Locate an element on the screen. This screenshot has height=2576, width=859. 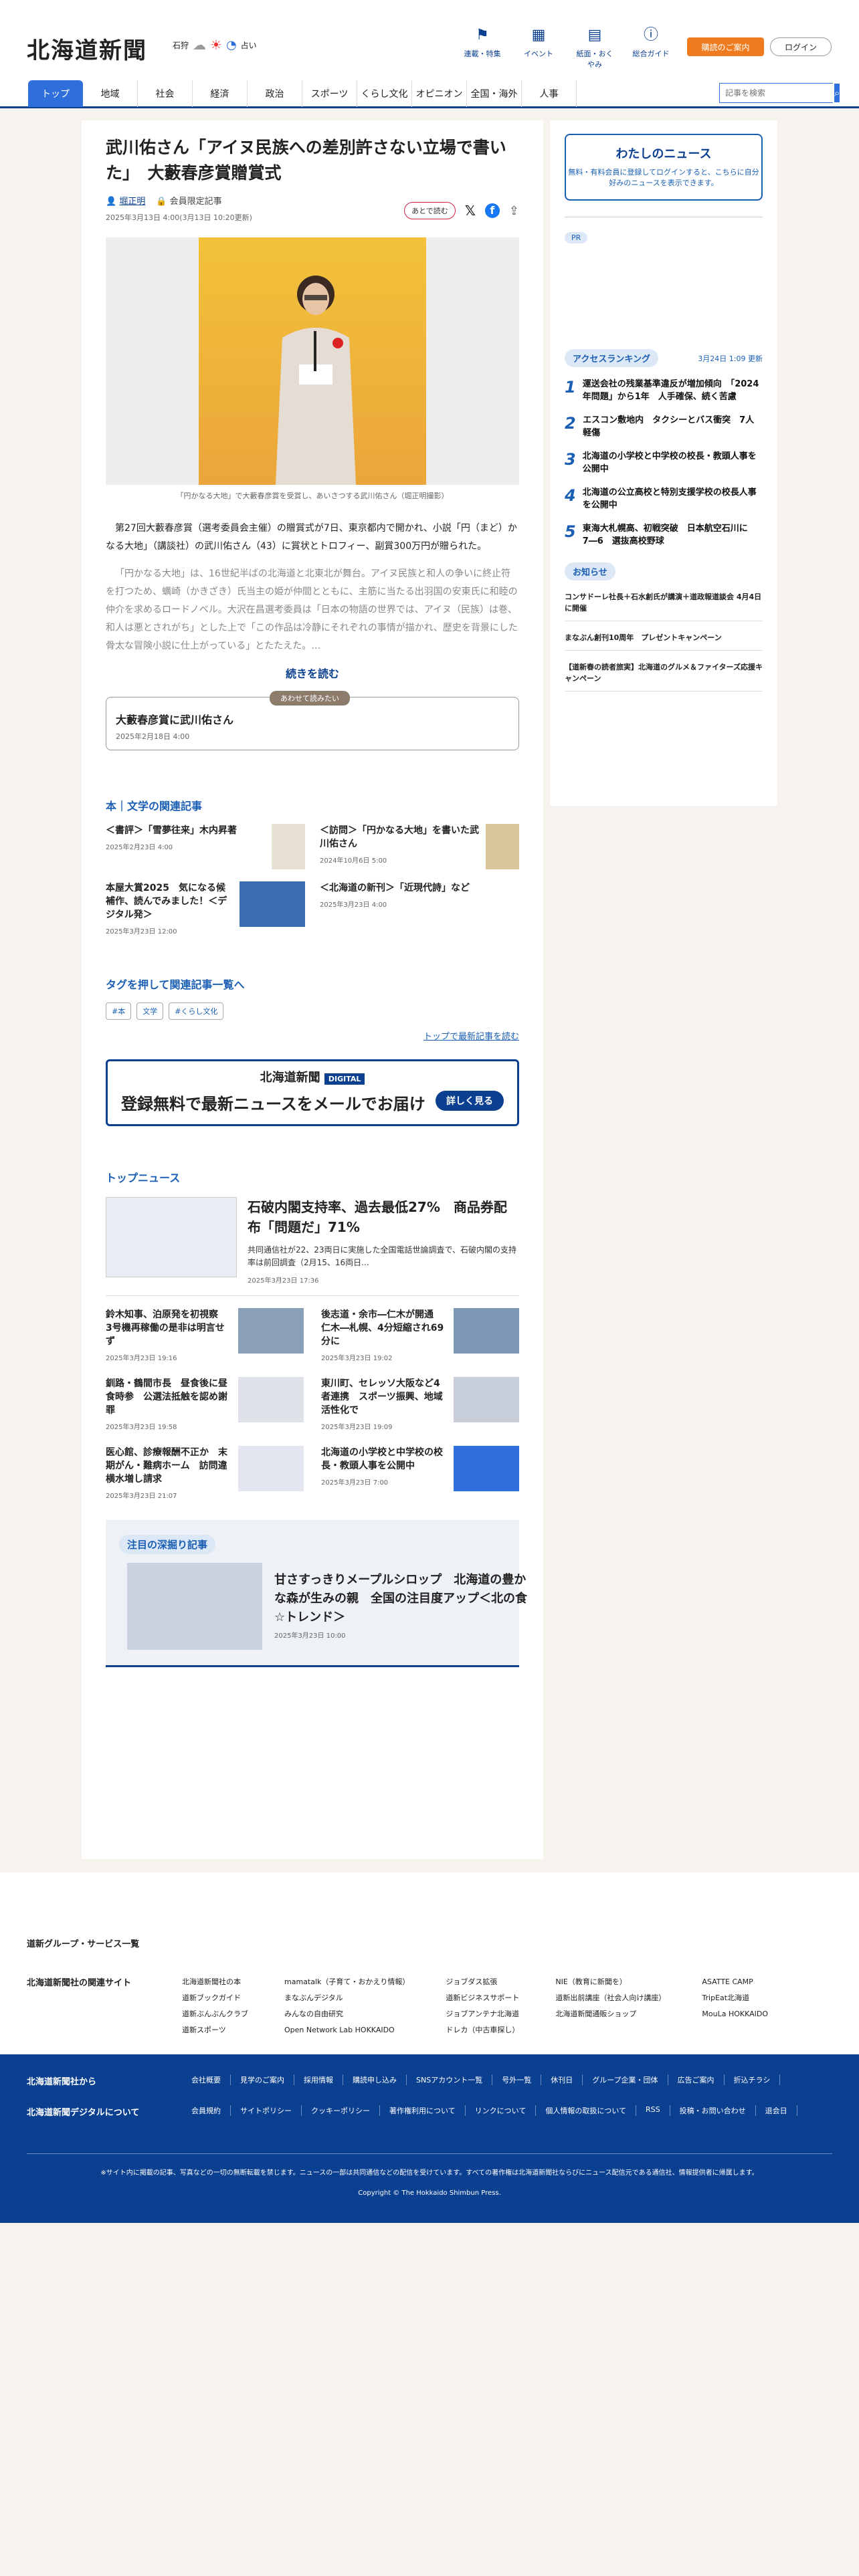
also-read-date: 2025年2月18日 4:00 is located at coordinates (153, 737).